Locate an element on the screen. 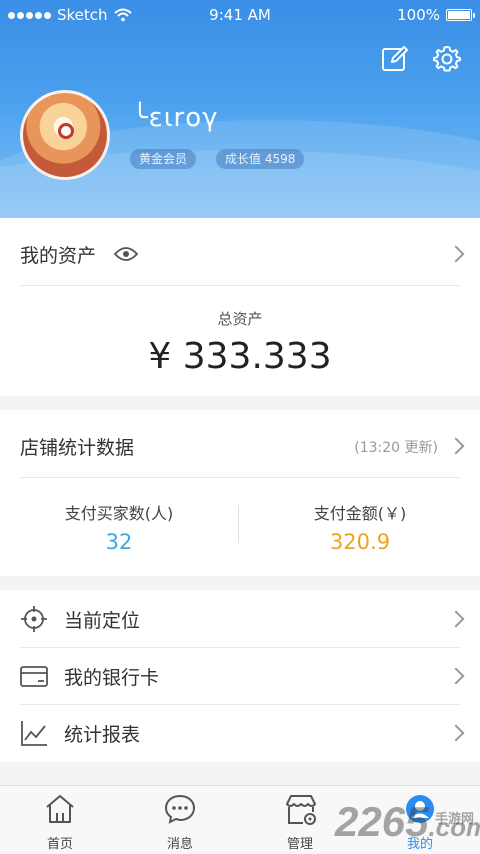  settings-gear-icon is located at coordinates (447, 59).